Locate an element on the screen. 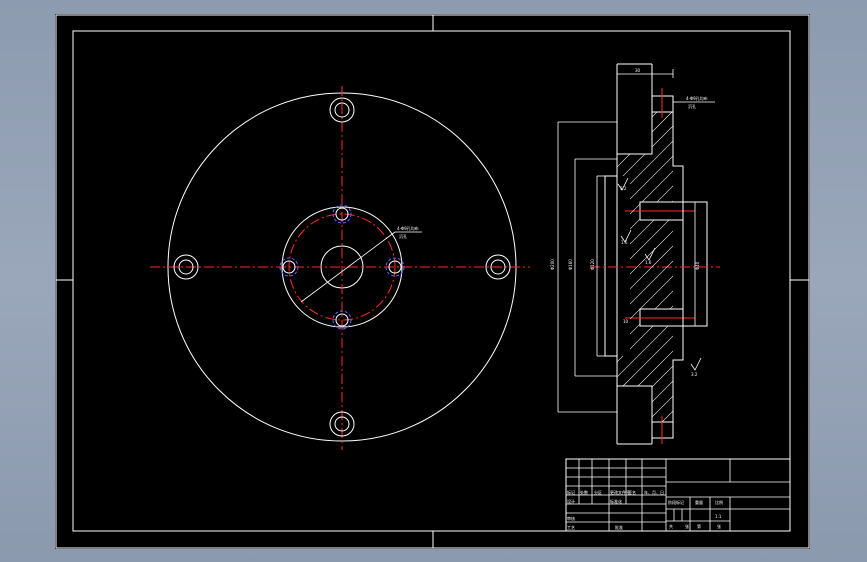 The width and height of the screenshot is (867, 562). tb-label-sign: 签名 is located at coordinates (632, 492).